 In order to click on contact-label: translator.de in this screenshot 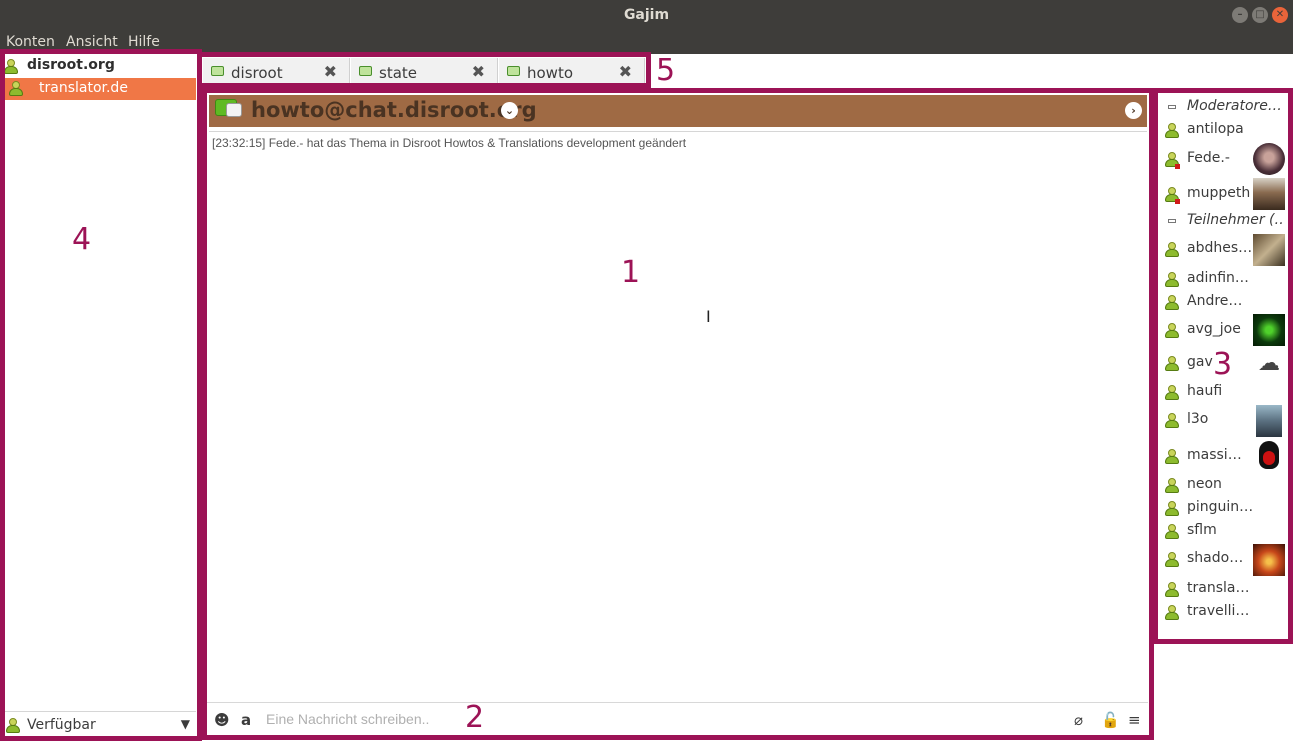, I will do `click(83, 88)`.